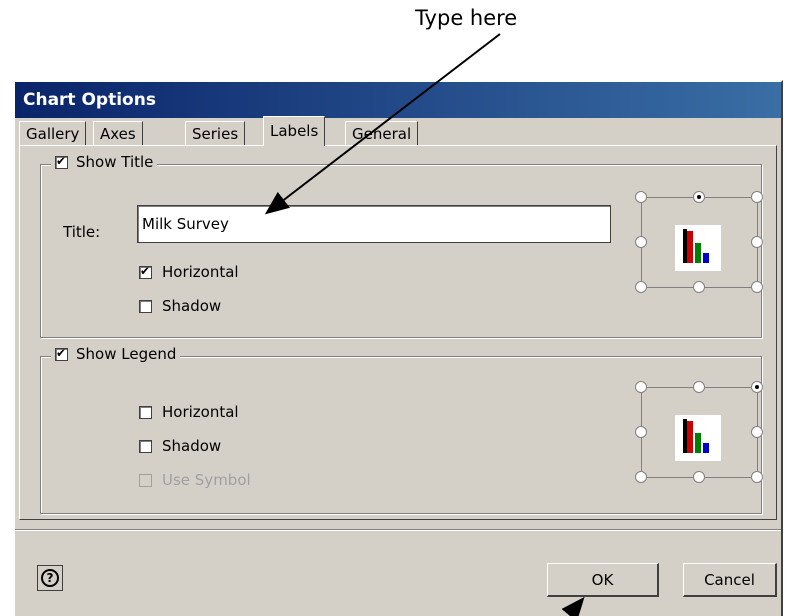  I want to click on legend-shadow-label: Shadow, so click(192, 446).